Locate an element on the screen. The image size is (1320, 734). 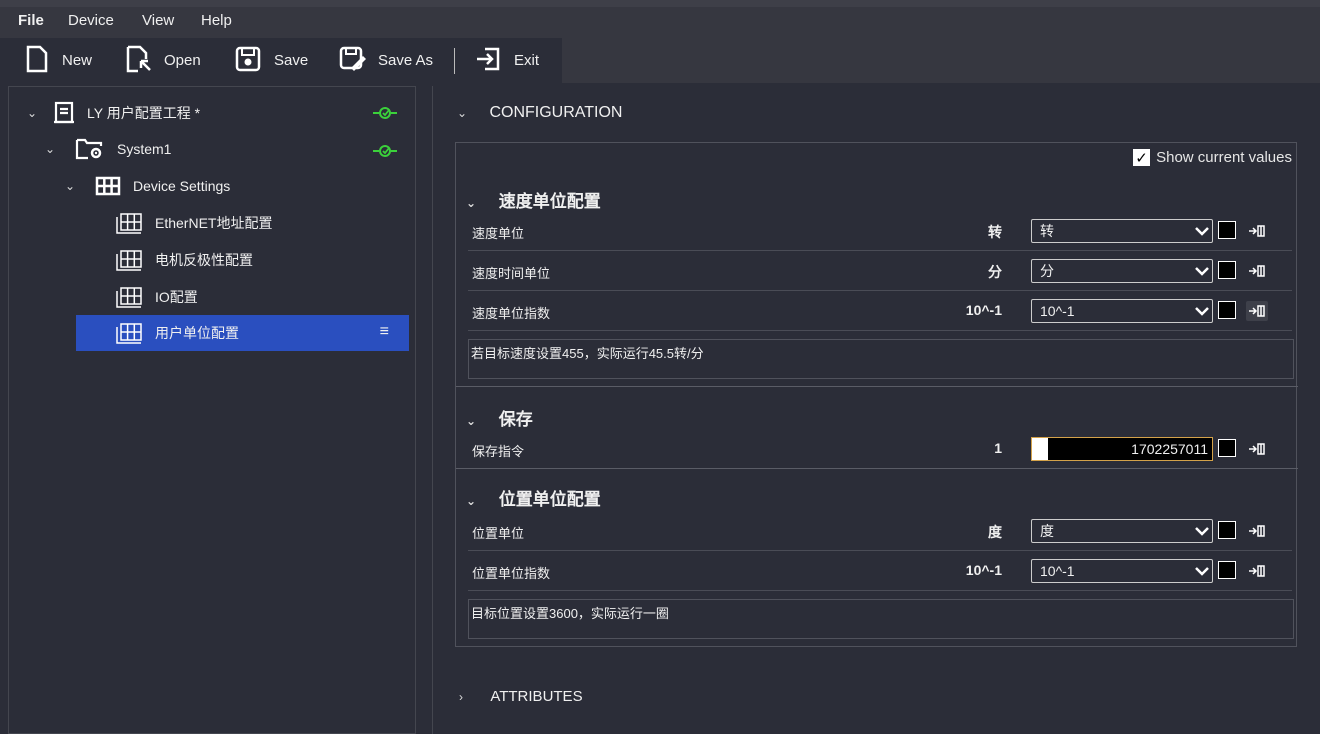
chevron-right-icon: › is located at coordinates (466, 697).